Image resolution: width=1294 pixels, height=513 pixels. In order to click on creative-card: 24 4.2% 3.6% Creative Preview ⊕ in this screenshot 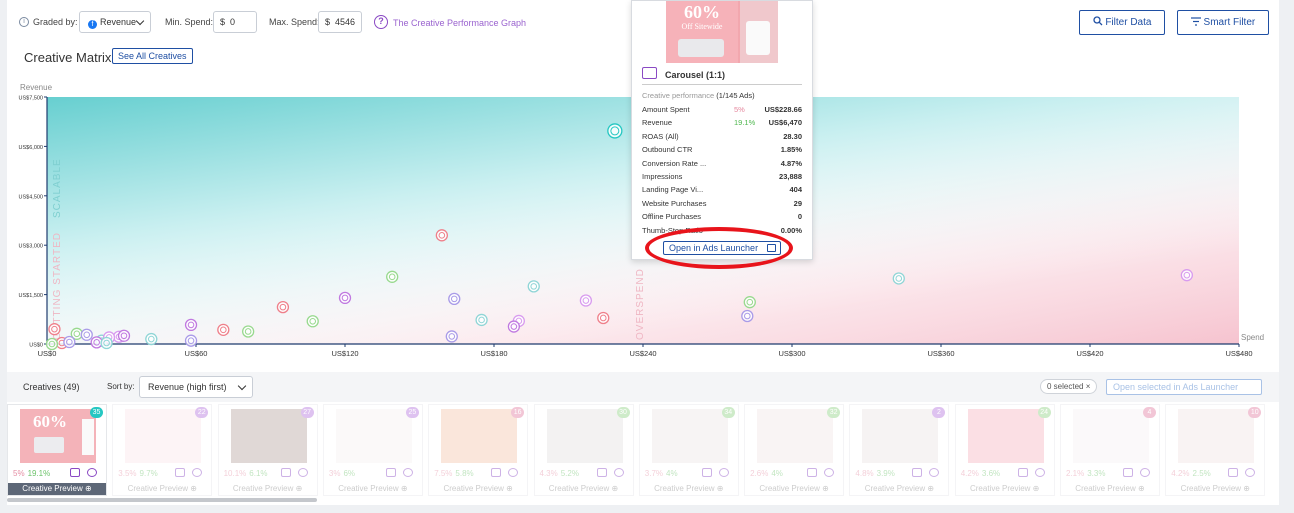, I will do `click(1004, 450)`.